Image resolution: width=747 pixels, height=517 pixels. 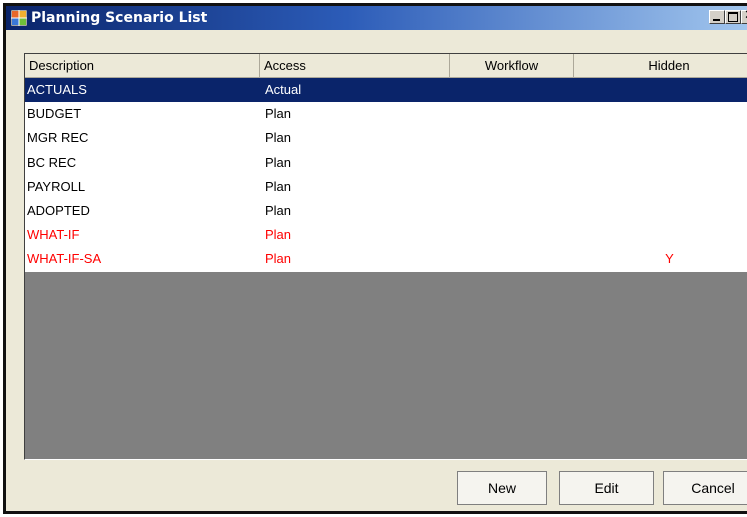 I want to click on cancel-button: Cancel, so click(x=705, y=488).